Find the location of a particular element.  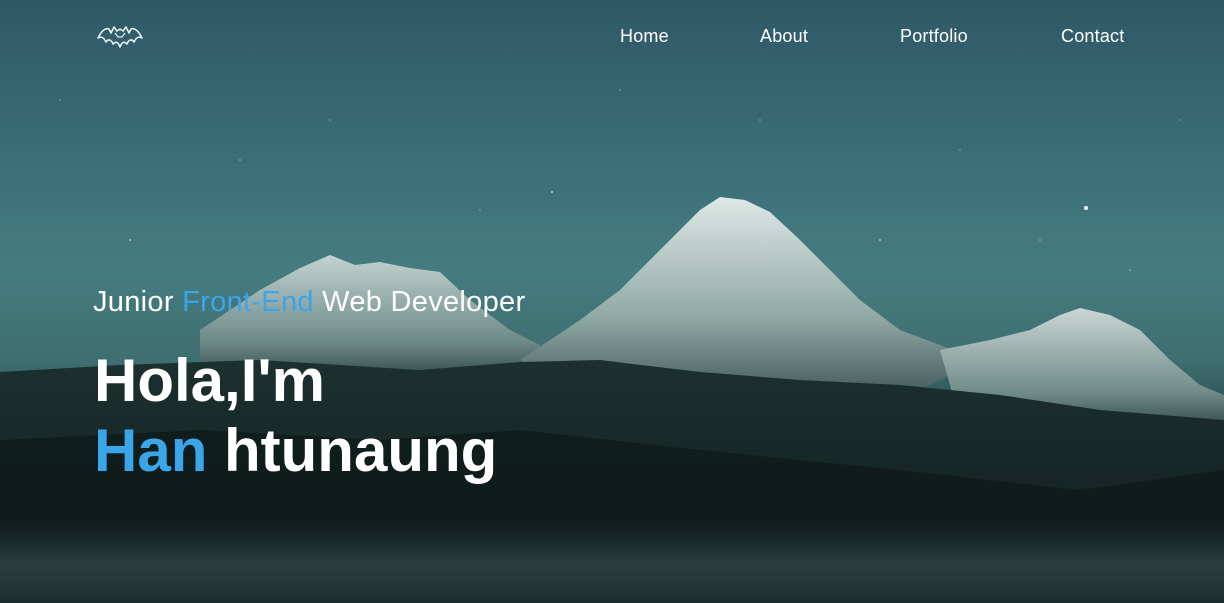

name-line: Han htunaung is located at coordinates (295, 451).